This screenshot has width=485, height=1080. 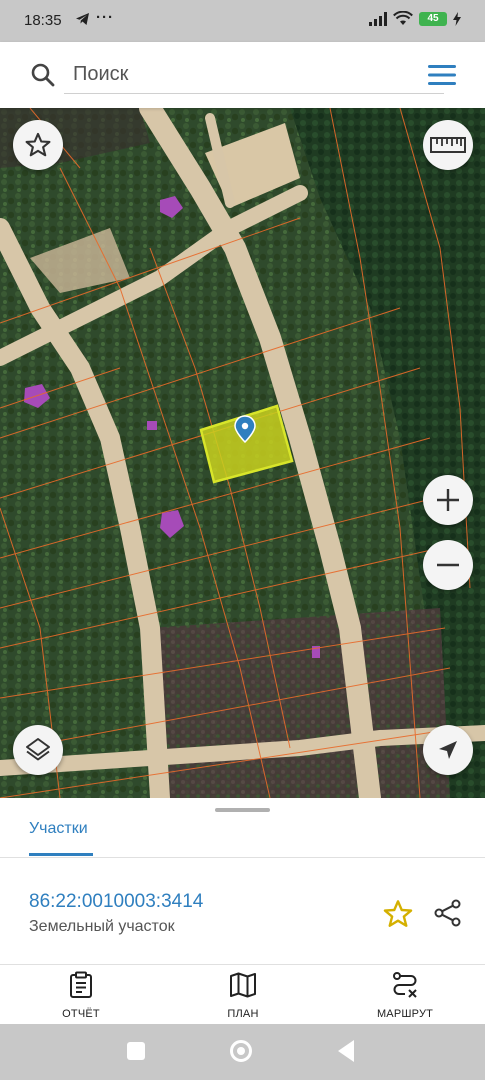 I want to click on status-time: 18:35, so click(x=43, y=20).